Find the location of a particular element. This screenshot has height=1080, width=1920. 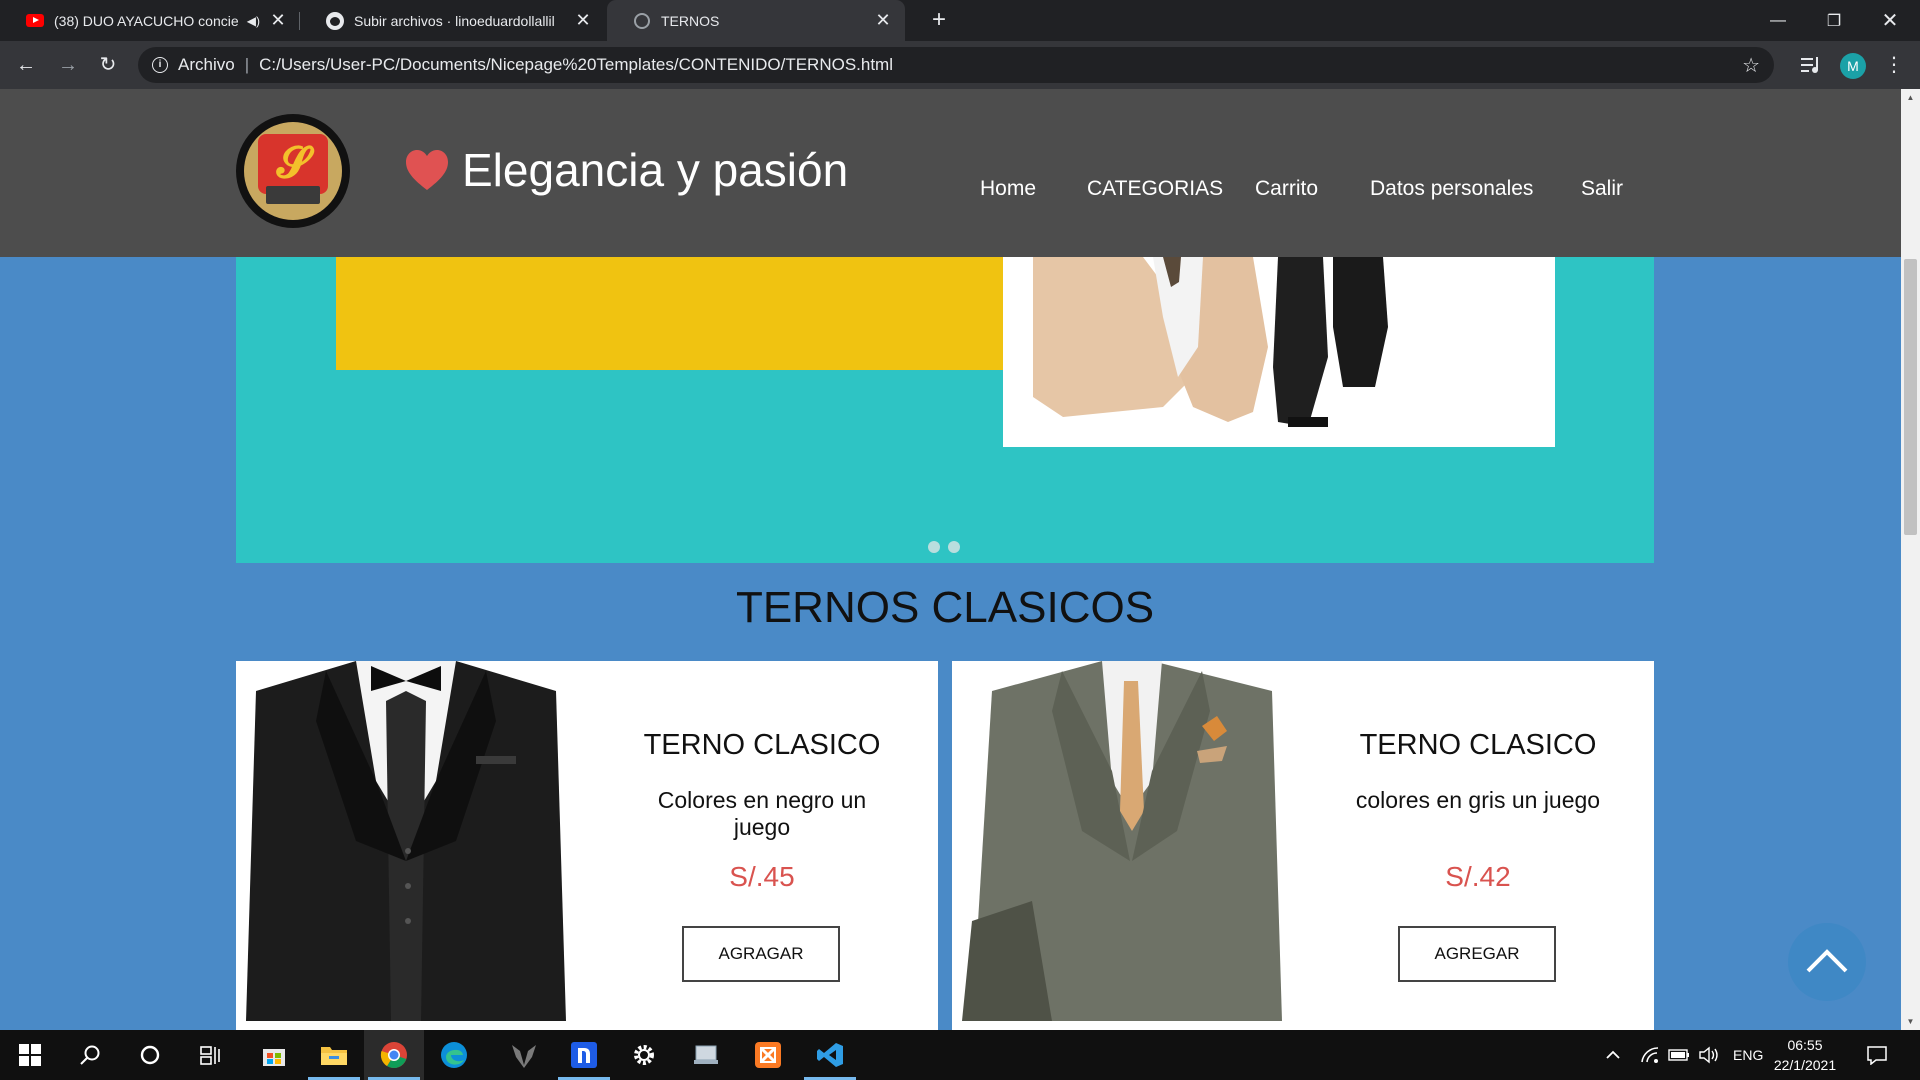

tab-title: Subir archivos · linoeduardollallil is located at coordinates (454, 20).